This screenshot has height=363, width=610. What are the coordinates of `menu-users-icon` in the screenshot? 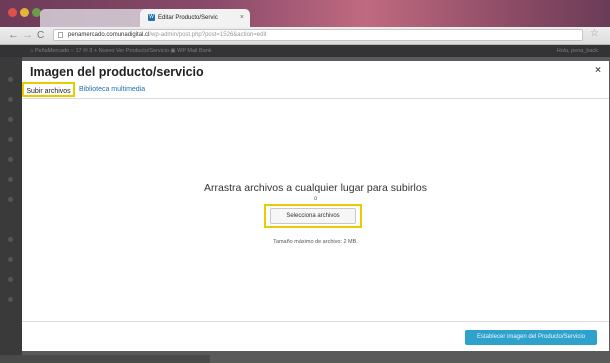 It's located at (10, 259).